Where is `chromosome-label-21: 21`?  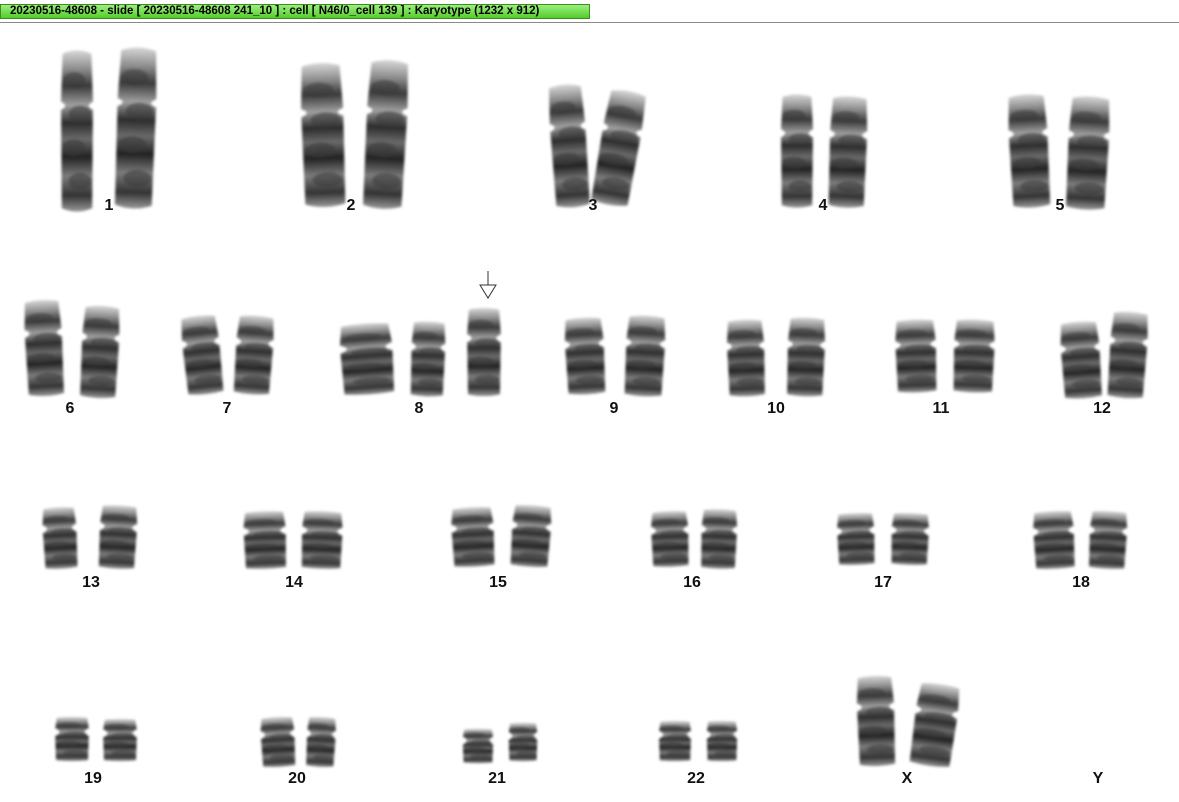 chromosome-label-21: 21 is located at coordinates (497, 778).